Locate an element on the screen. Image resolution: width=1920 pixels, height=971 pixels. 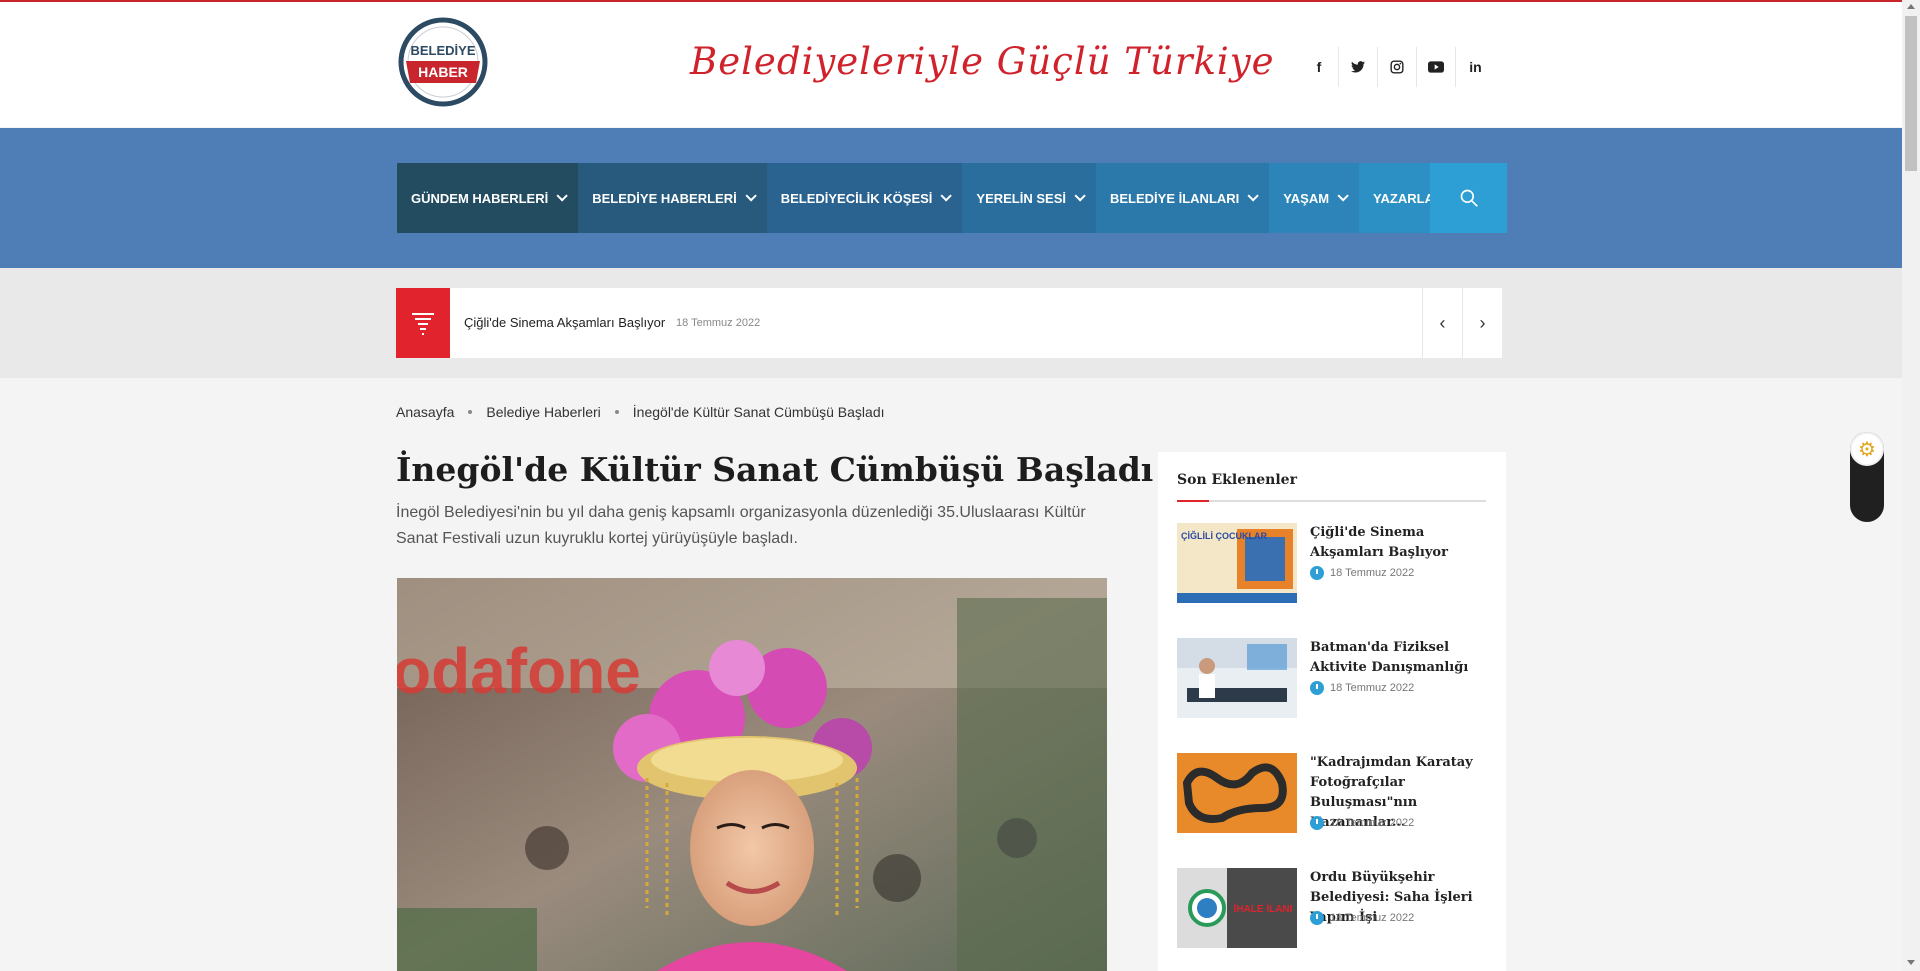
ticker-date: 18 Temmuz 2022 is located at coordinates (718, 323).